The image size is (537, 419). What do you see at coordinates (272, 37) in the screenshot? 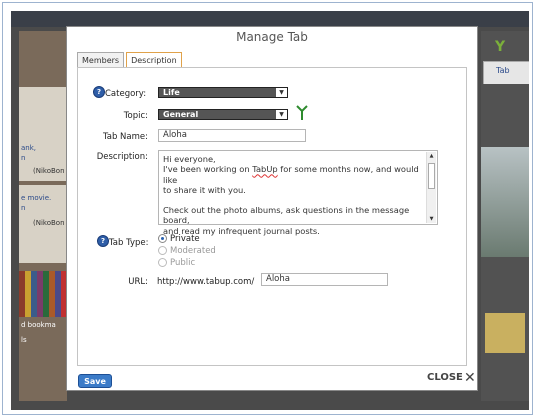
I see `dialog-title: Manage Tab` at bounding box center [272, 37].